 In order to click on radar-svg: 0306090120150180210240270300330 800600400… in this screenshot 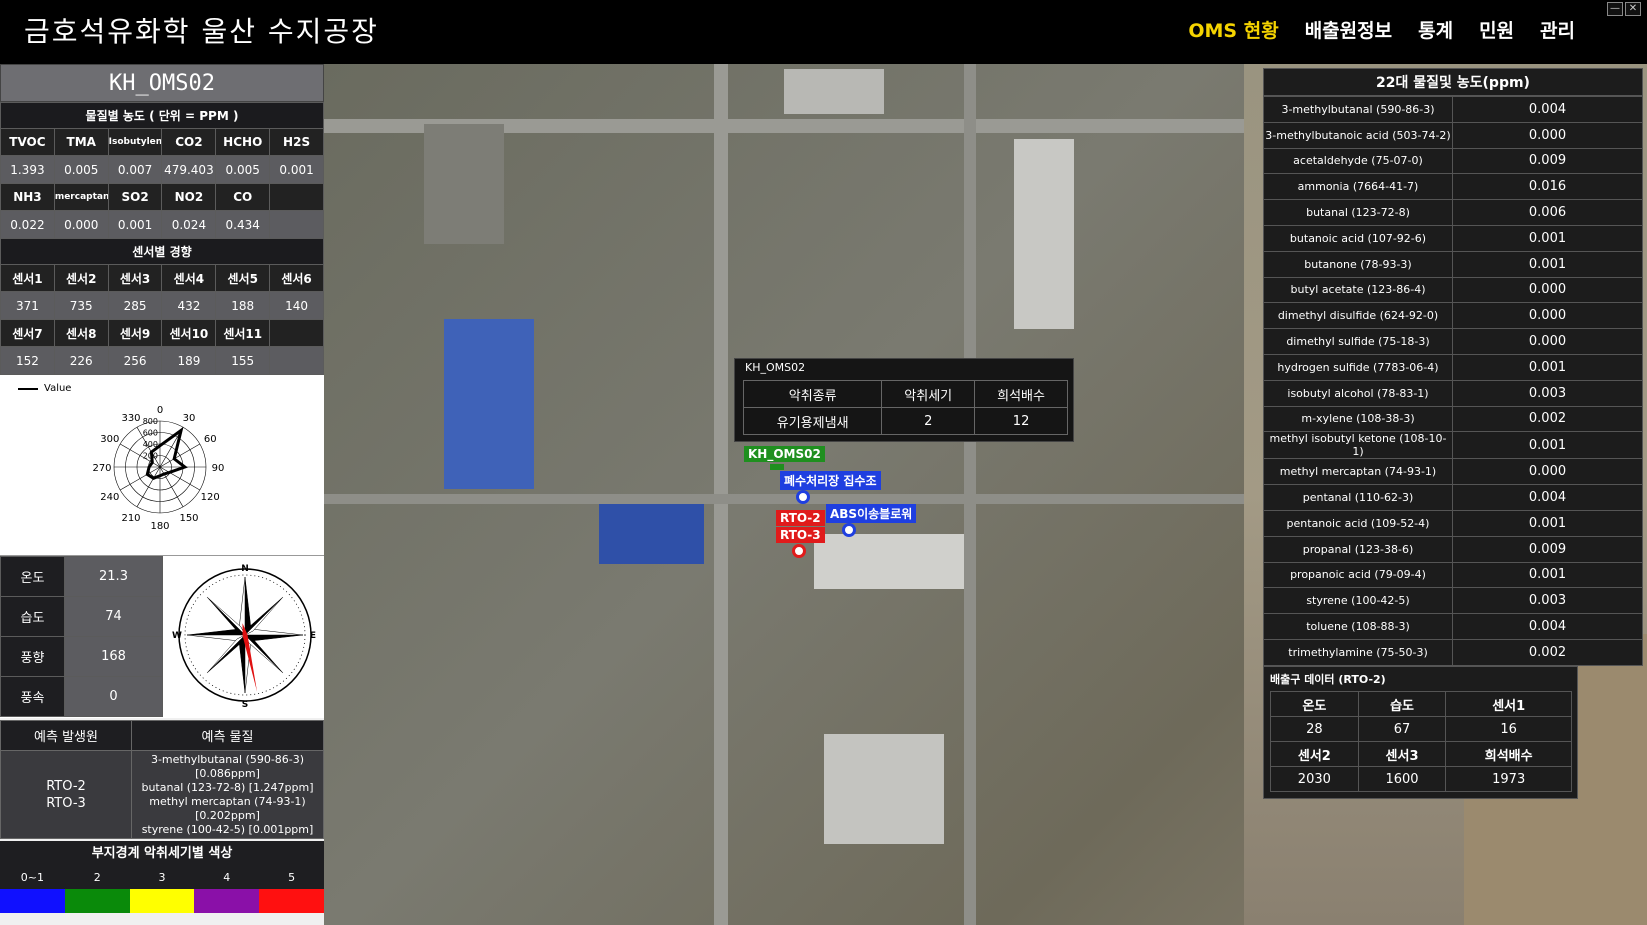, I will do `click(158, 468)`.